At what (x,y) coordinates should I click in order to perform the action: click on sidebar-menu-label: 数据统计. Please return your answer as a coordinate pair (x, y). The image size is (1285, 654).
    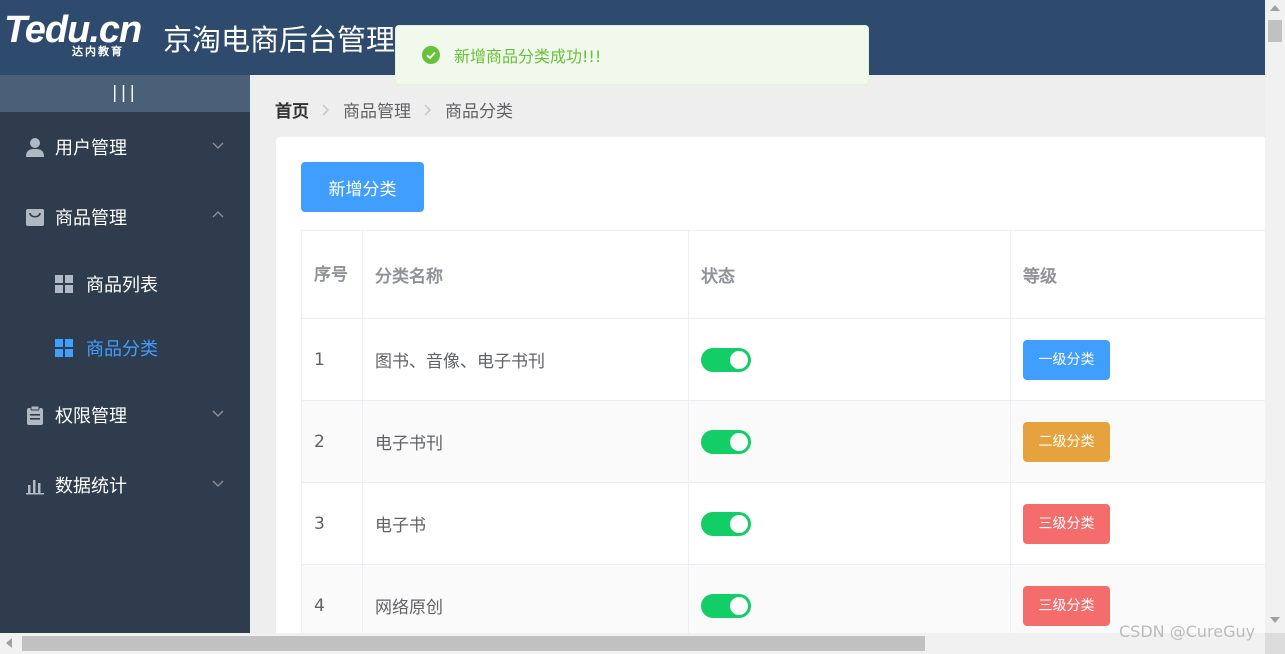
    Looking at the image, I should click on (91, 486).